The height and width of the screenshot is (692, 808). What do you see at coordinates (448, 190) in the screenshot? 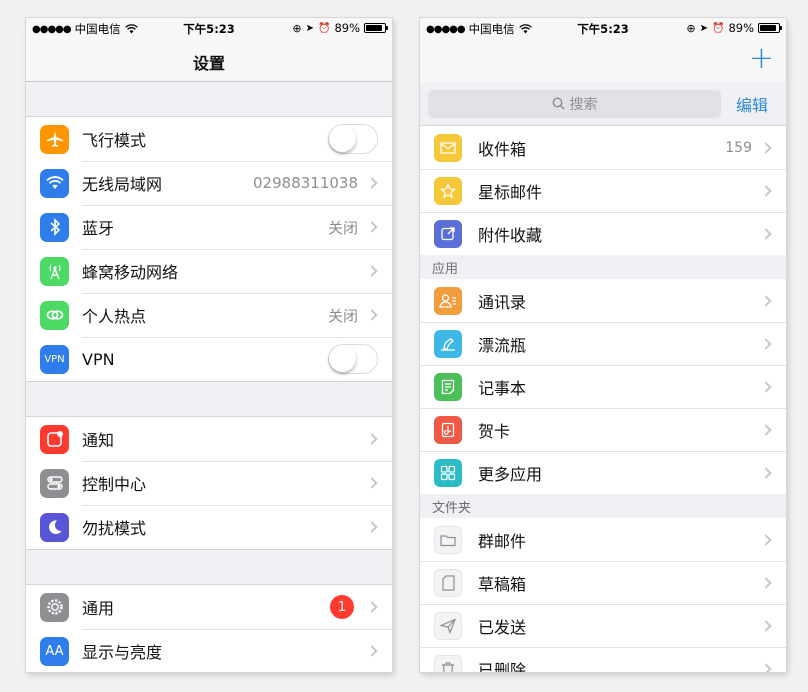
I see `star-icon` at bounding box center [448, 190].